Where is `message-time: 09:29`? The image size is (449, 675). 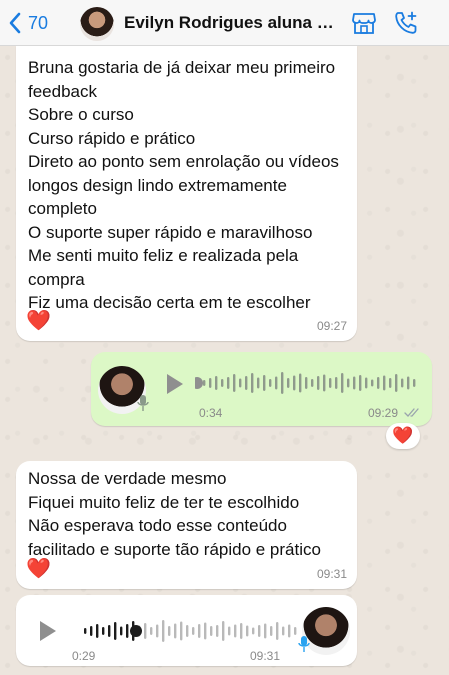
message-time: 09:29 is located at coordinates (383, 413).